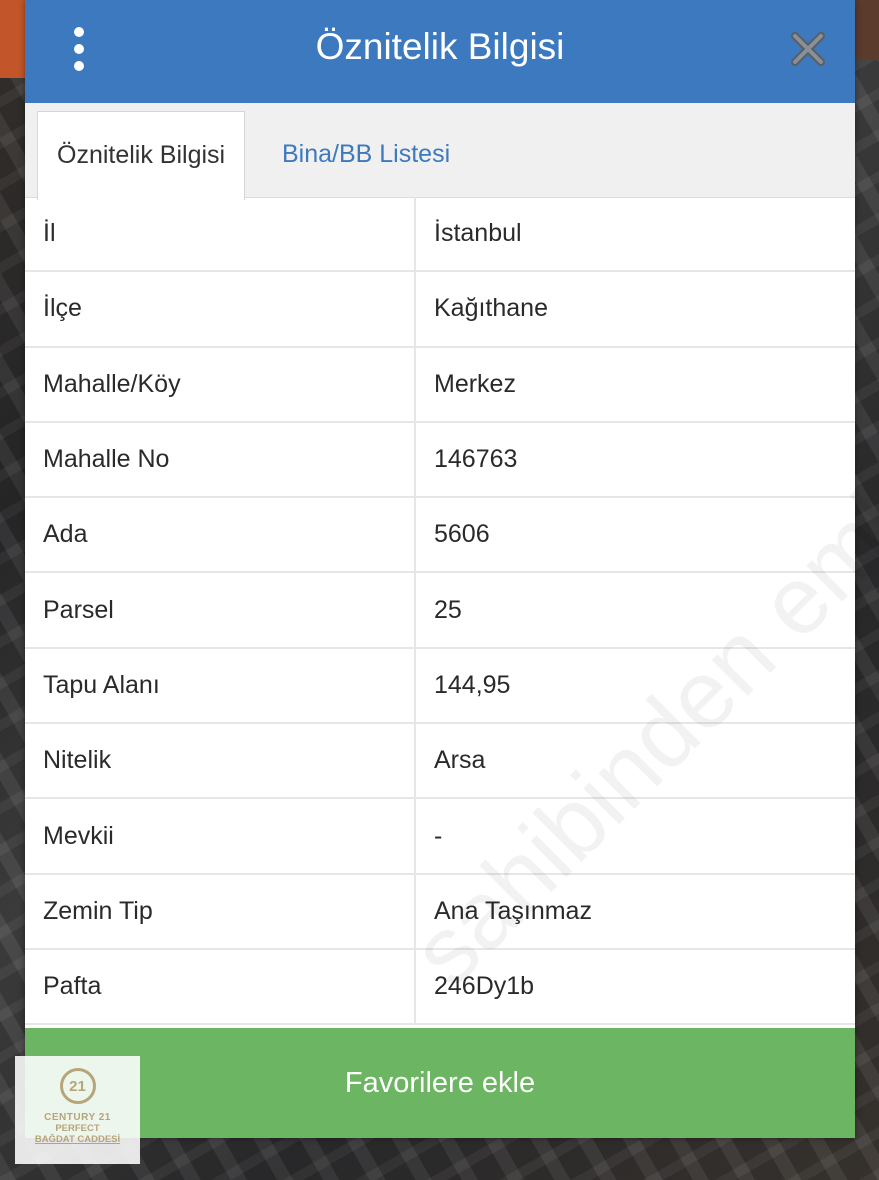 Image resolution: width=879 pixels, height=1180 pixels. I want to click on row-label: Tapu Alanı, so click(220, 685).